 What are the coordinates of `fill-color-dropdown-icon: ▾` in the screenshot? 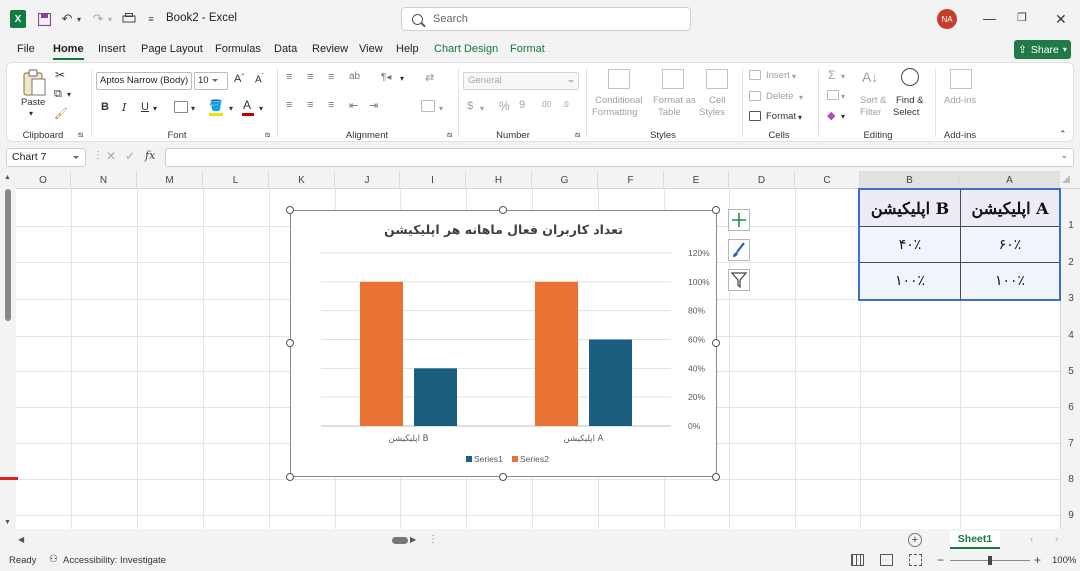 It's located at (231, 108).